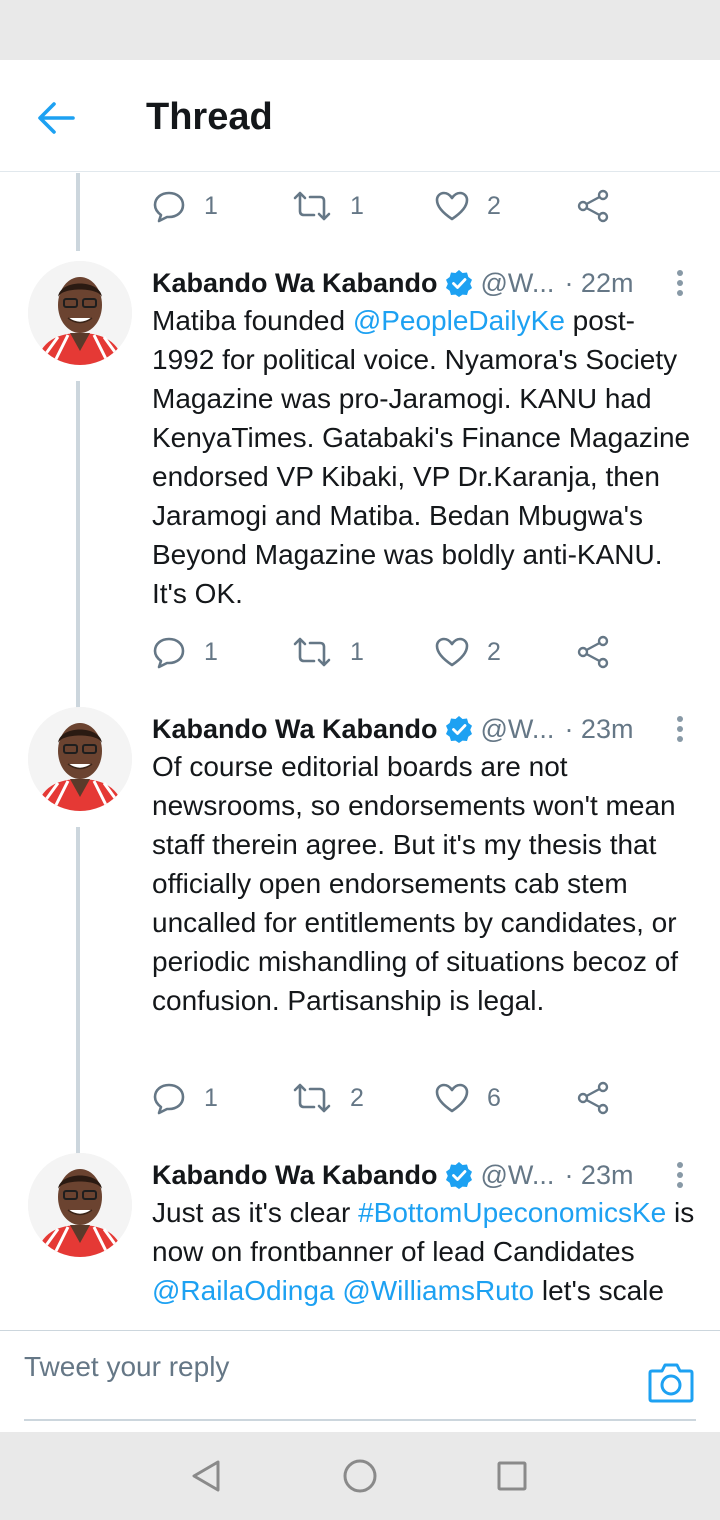  I want to click on mention-link: @RailaOdinga, so click(243, 1290).